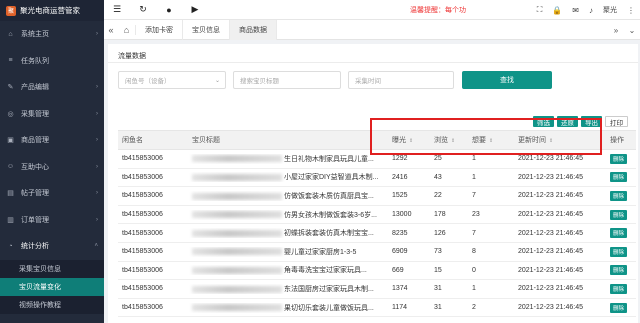 This screenshot has height=323, width=640. I want to click on cell-wants: 1, so click(474, 159).